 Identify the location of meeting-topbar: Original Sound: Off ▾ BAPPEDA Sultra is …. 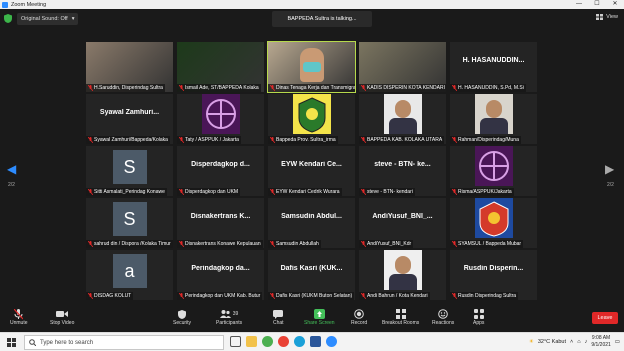
(312, 19).